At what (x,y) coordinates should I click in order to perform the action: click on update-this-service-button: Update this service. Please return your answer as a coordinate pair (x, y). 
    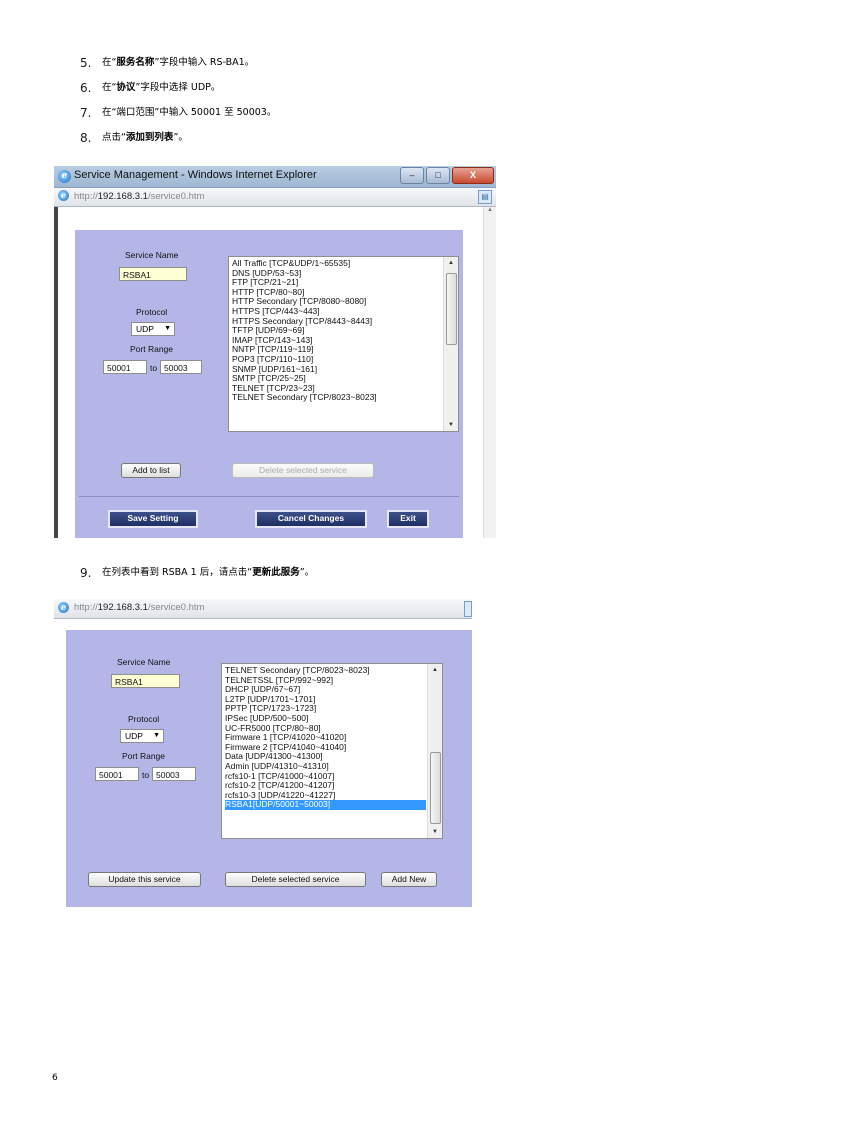
    Looking at the image, I should click on (144, 879).